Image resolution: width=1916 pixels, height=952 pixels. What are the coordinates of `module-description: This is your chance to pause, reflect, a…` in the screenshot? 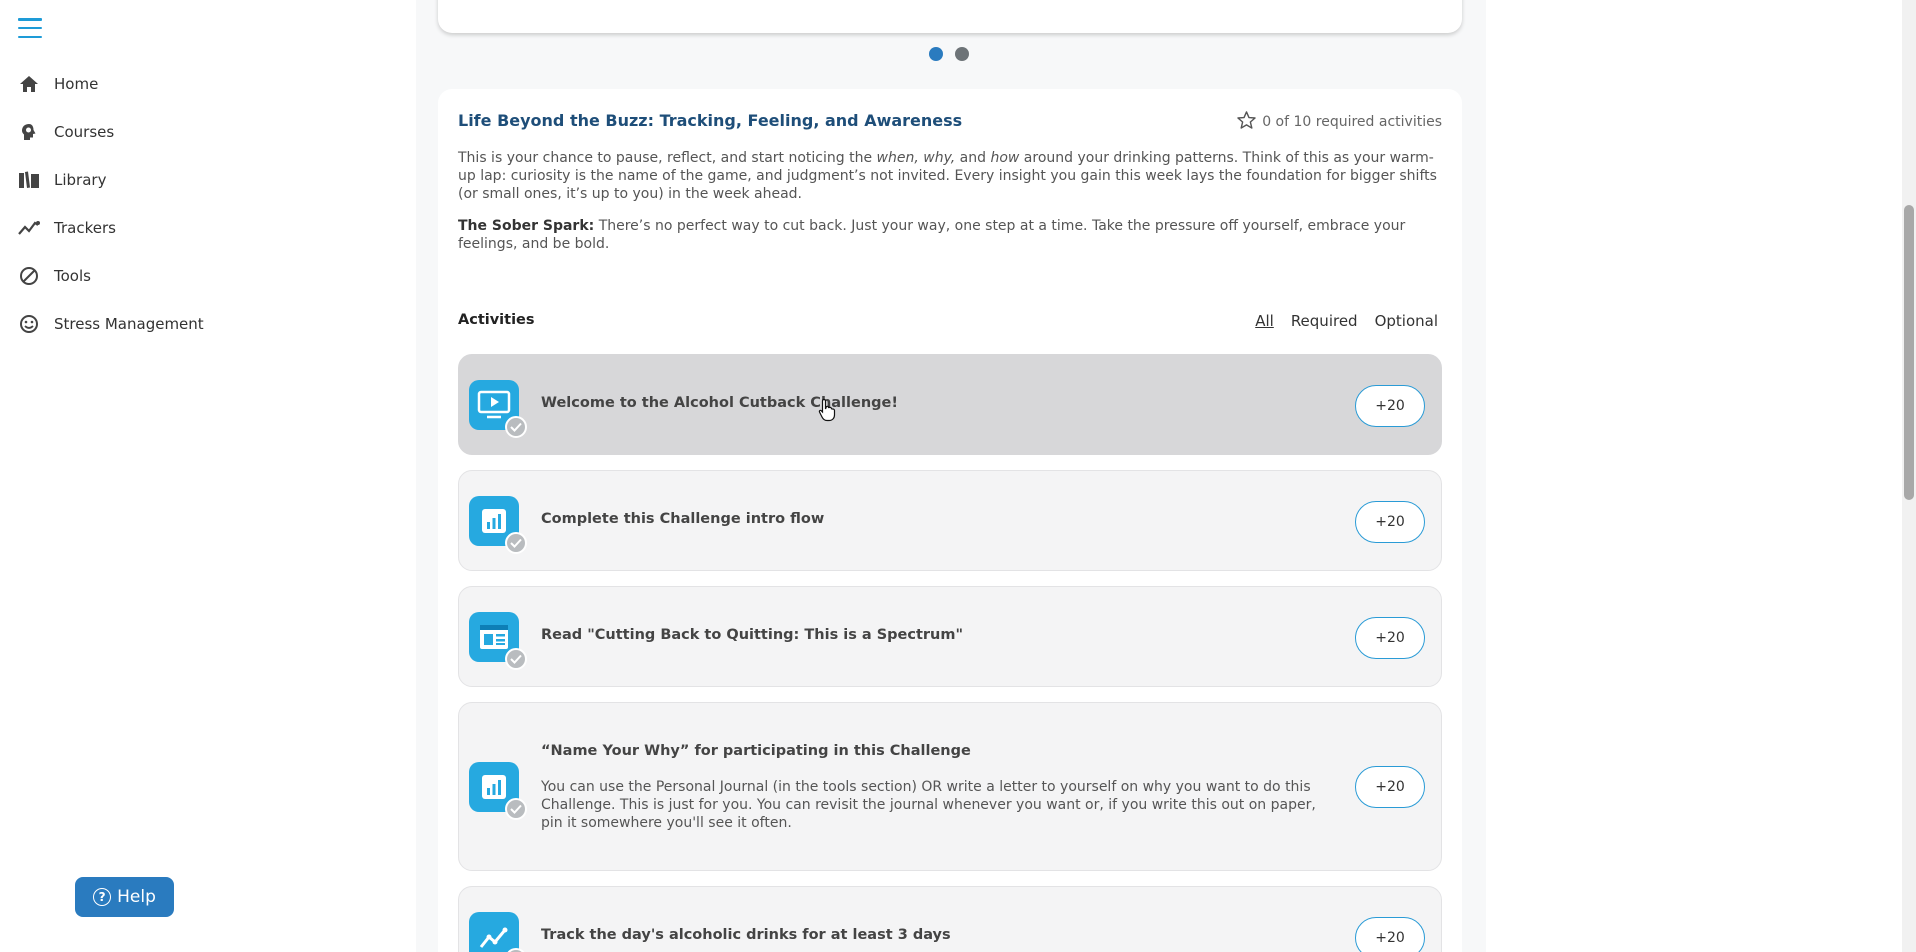 It's located at (947, 176).